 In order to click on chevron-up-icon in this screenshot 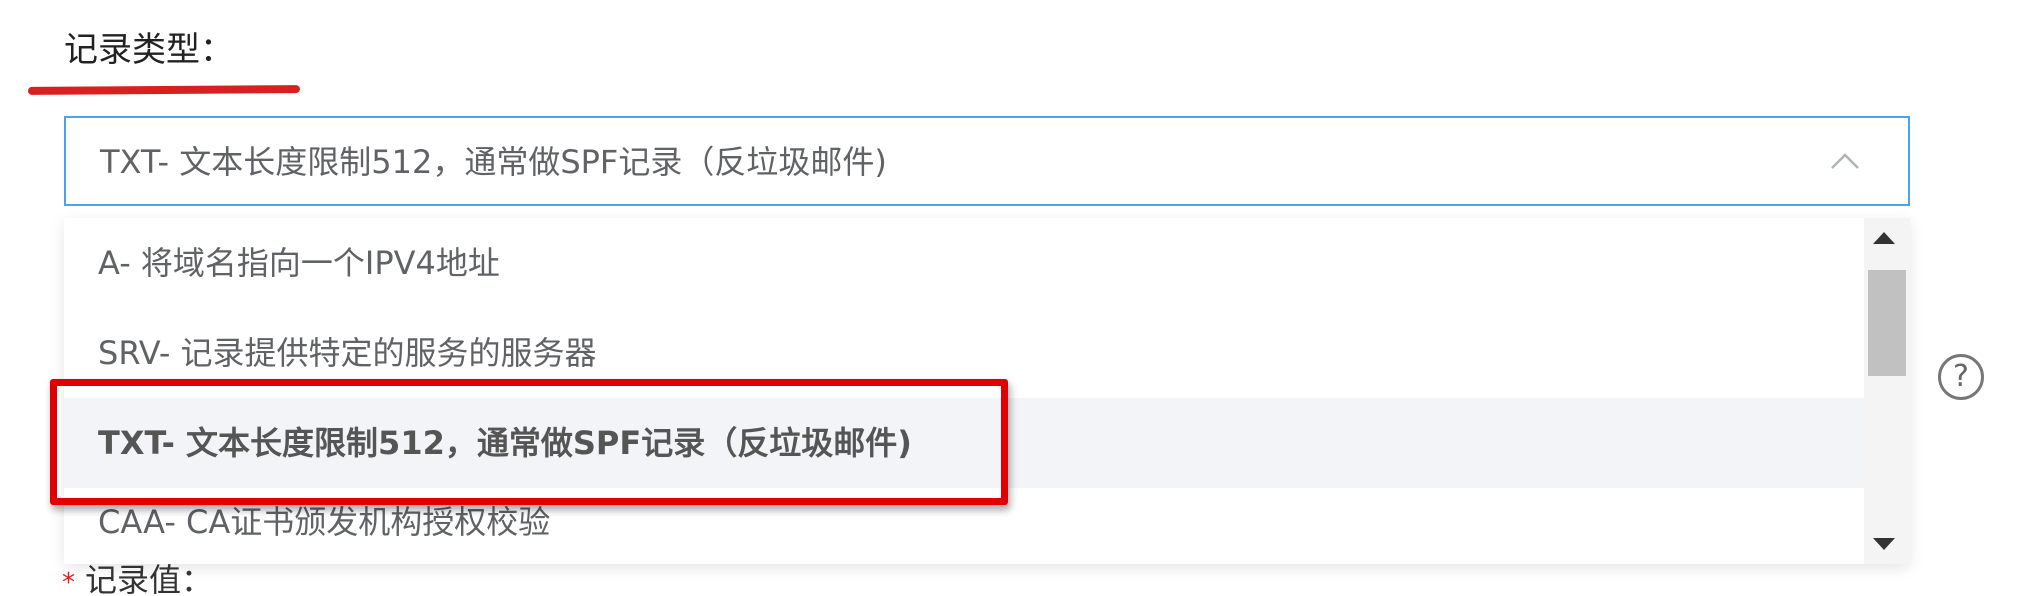, I will do `click(1845, 161)`.